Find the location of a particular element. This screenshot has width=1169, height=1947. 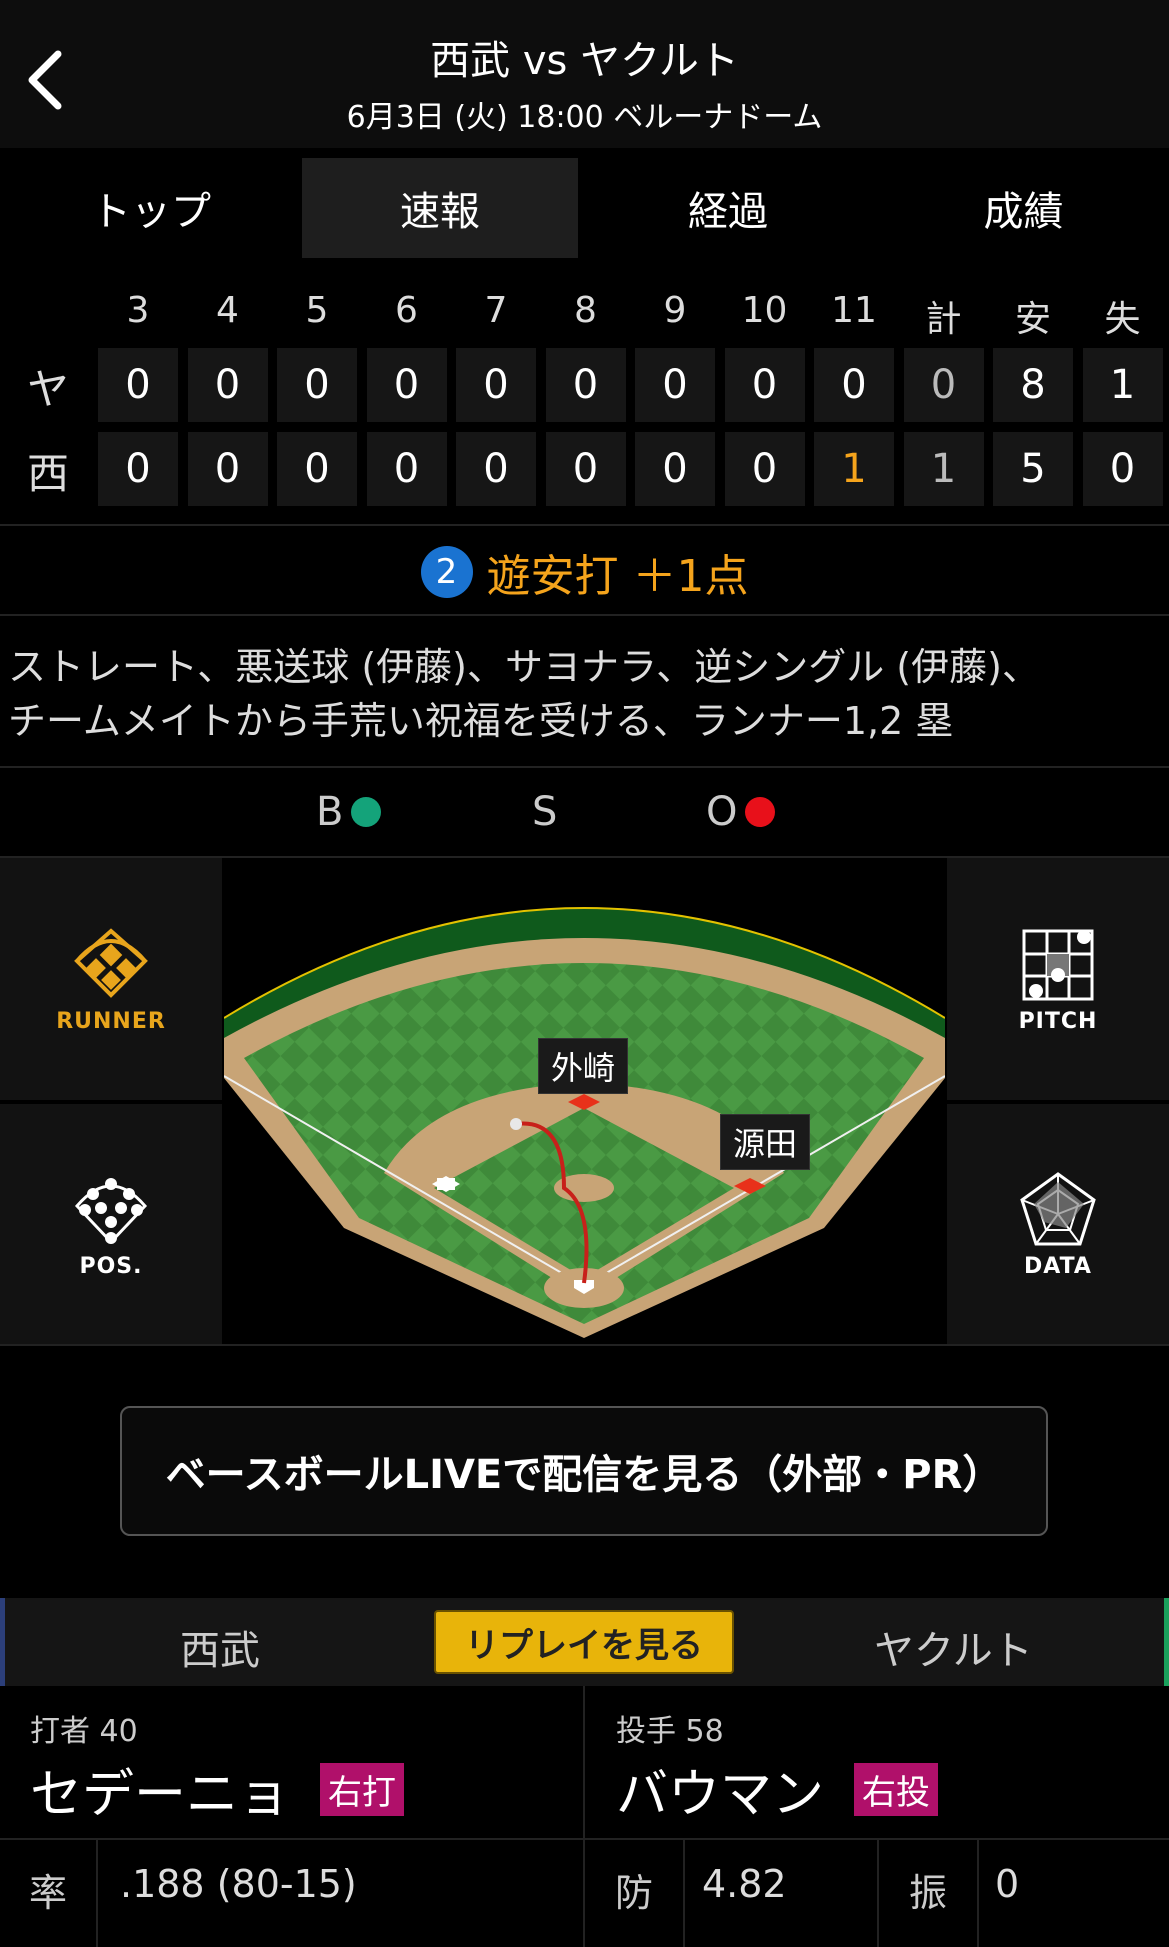

score-cell: 8 is located at coordinates (1033, 385).